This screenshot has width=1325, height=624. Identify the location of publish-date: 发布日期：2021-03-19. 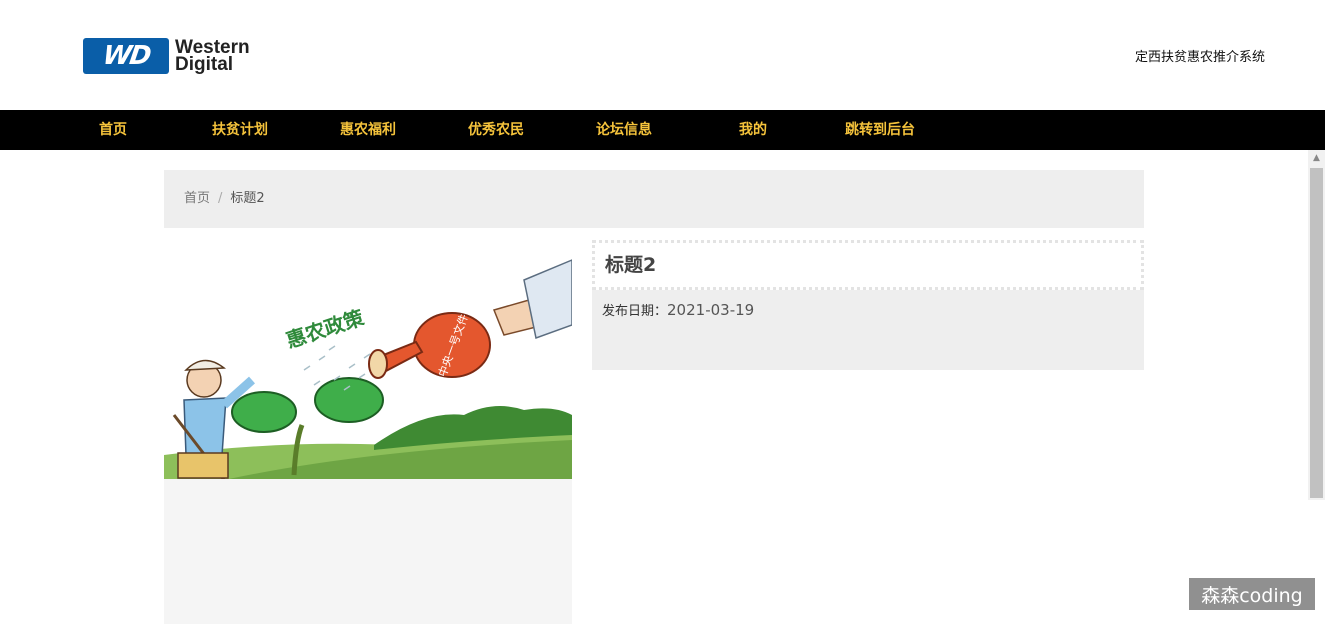
(678, 309).